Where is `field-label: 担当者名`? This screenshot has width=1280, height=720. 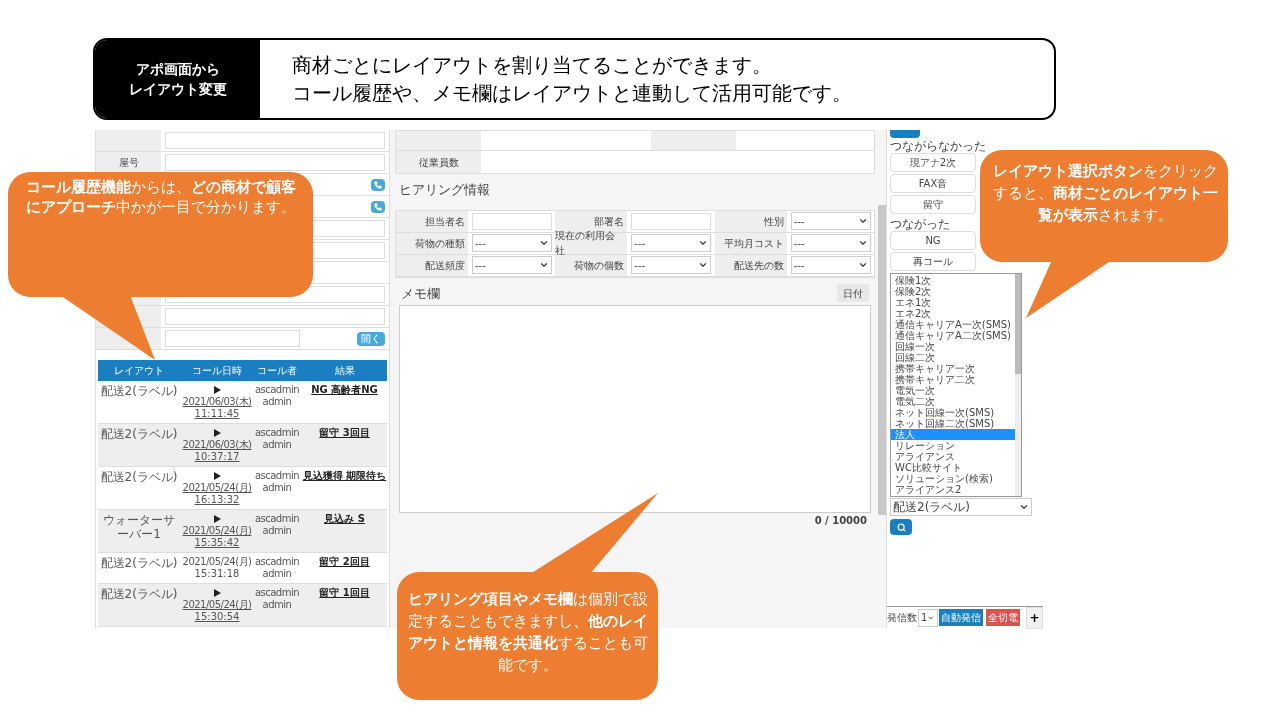 field-label: 担当者名 is located at coordinates (445, 221).